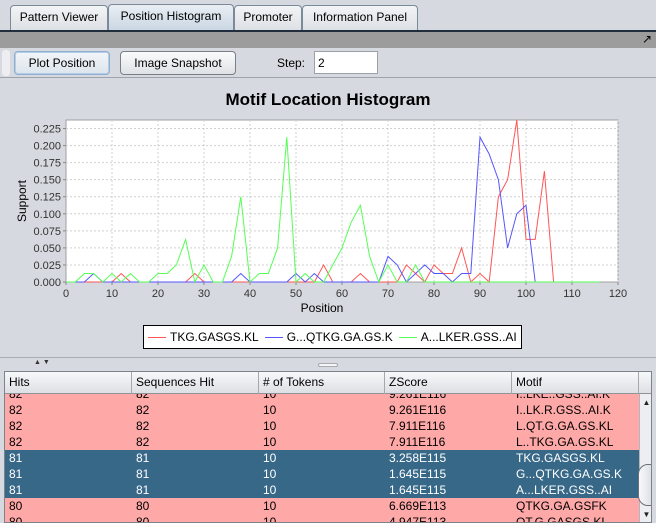 The image size is (656, 523). What do you see at coordinates (195, 383) in the screenshot?
I see `column-header-sequences-hit: Sequences Hit` at bounding box center [195, 383].